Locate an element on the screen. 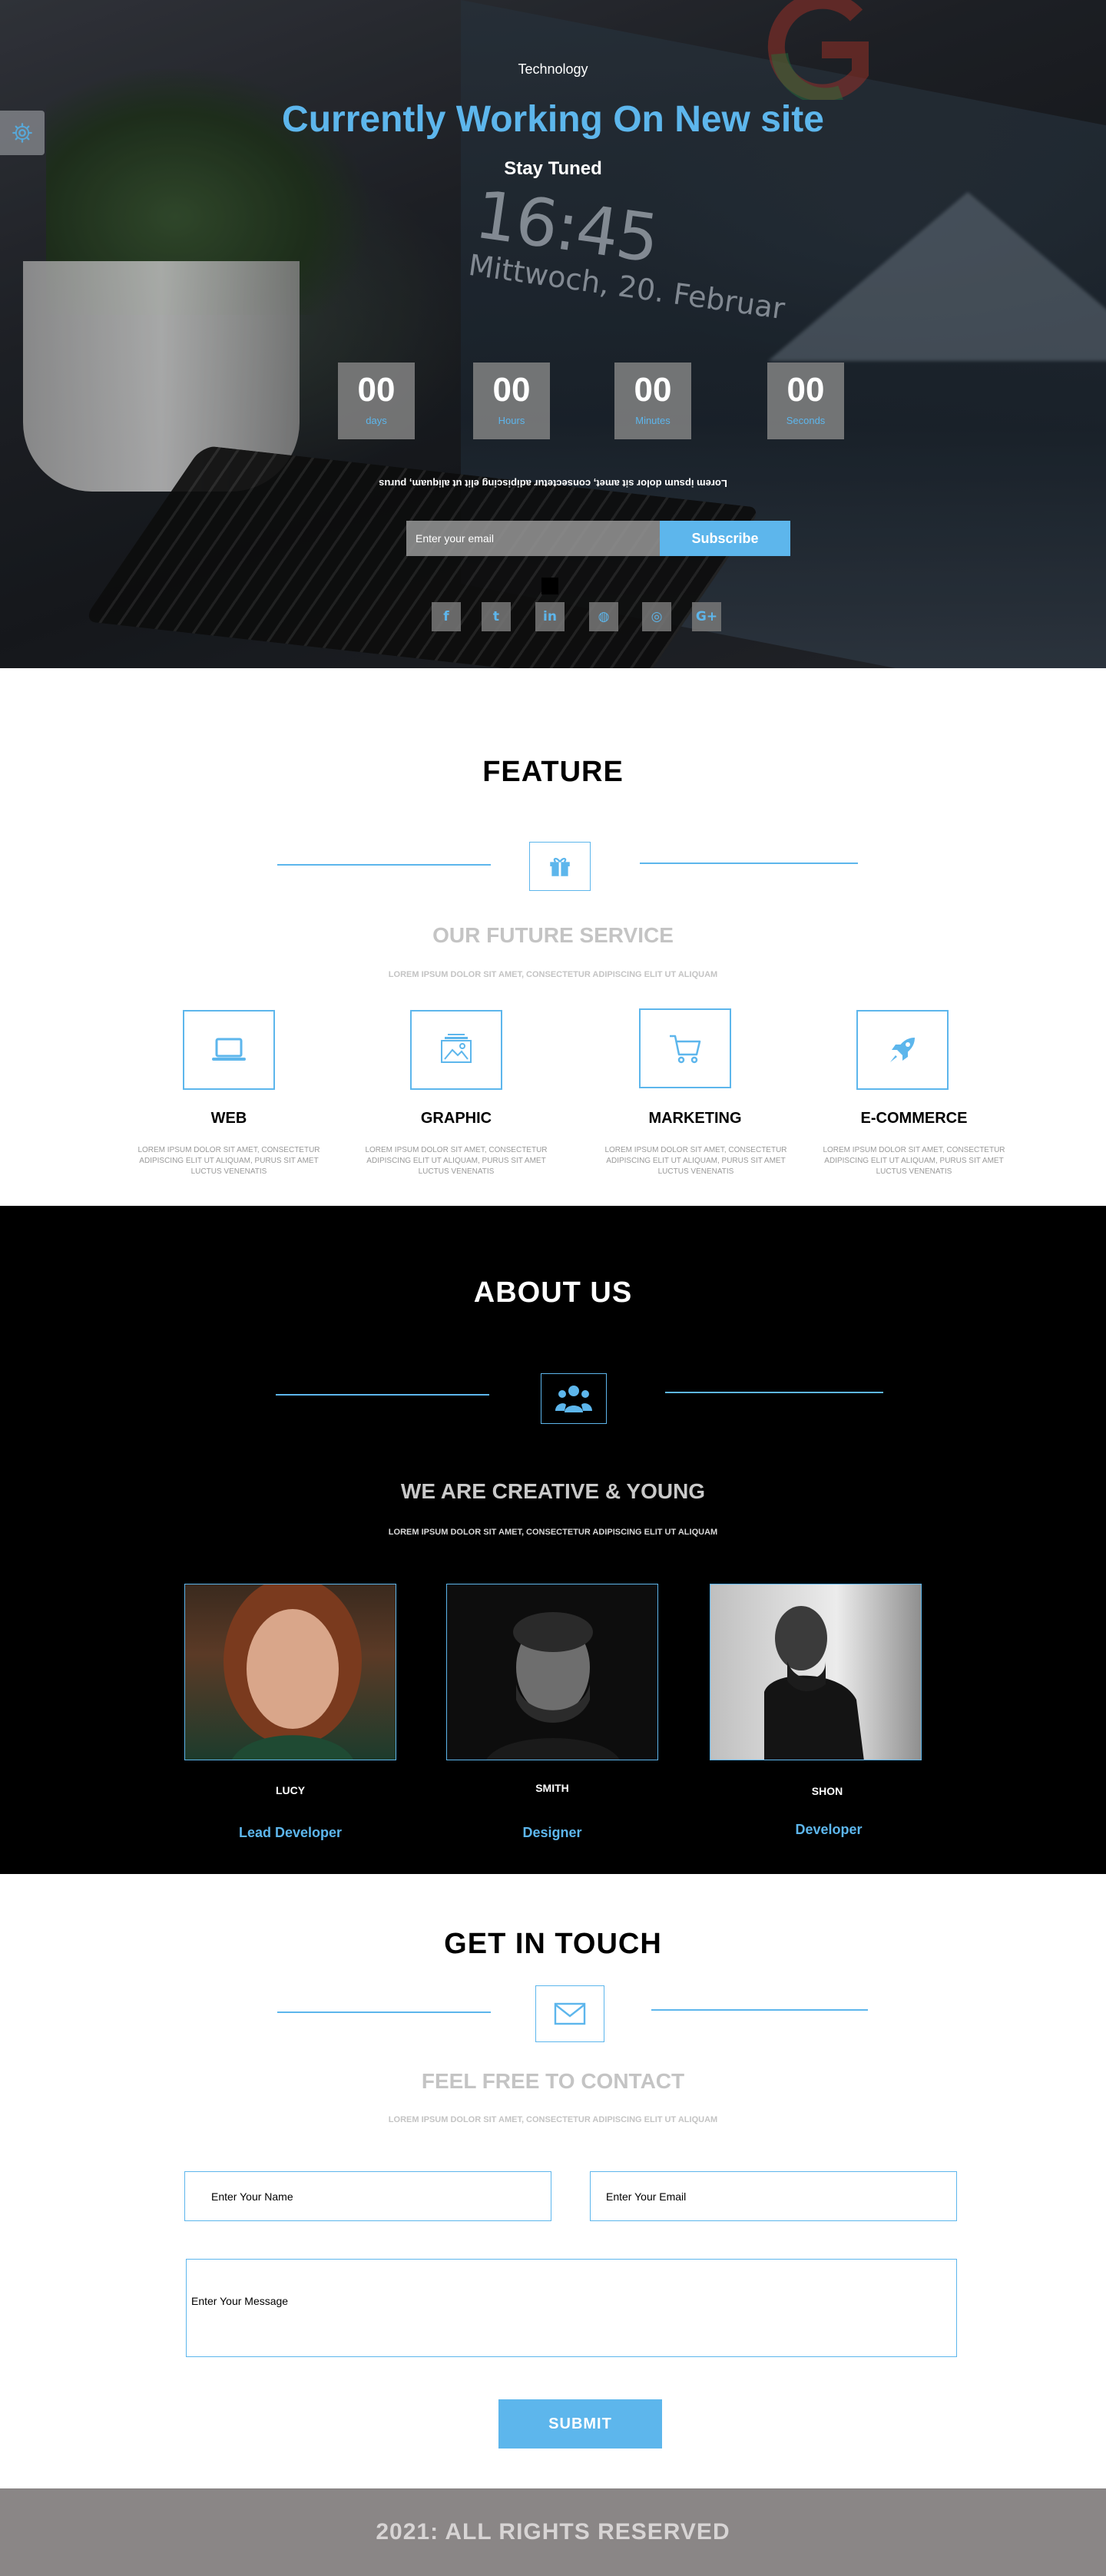  hero-eyebrow: Technology is located at coordinates (553, 69).